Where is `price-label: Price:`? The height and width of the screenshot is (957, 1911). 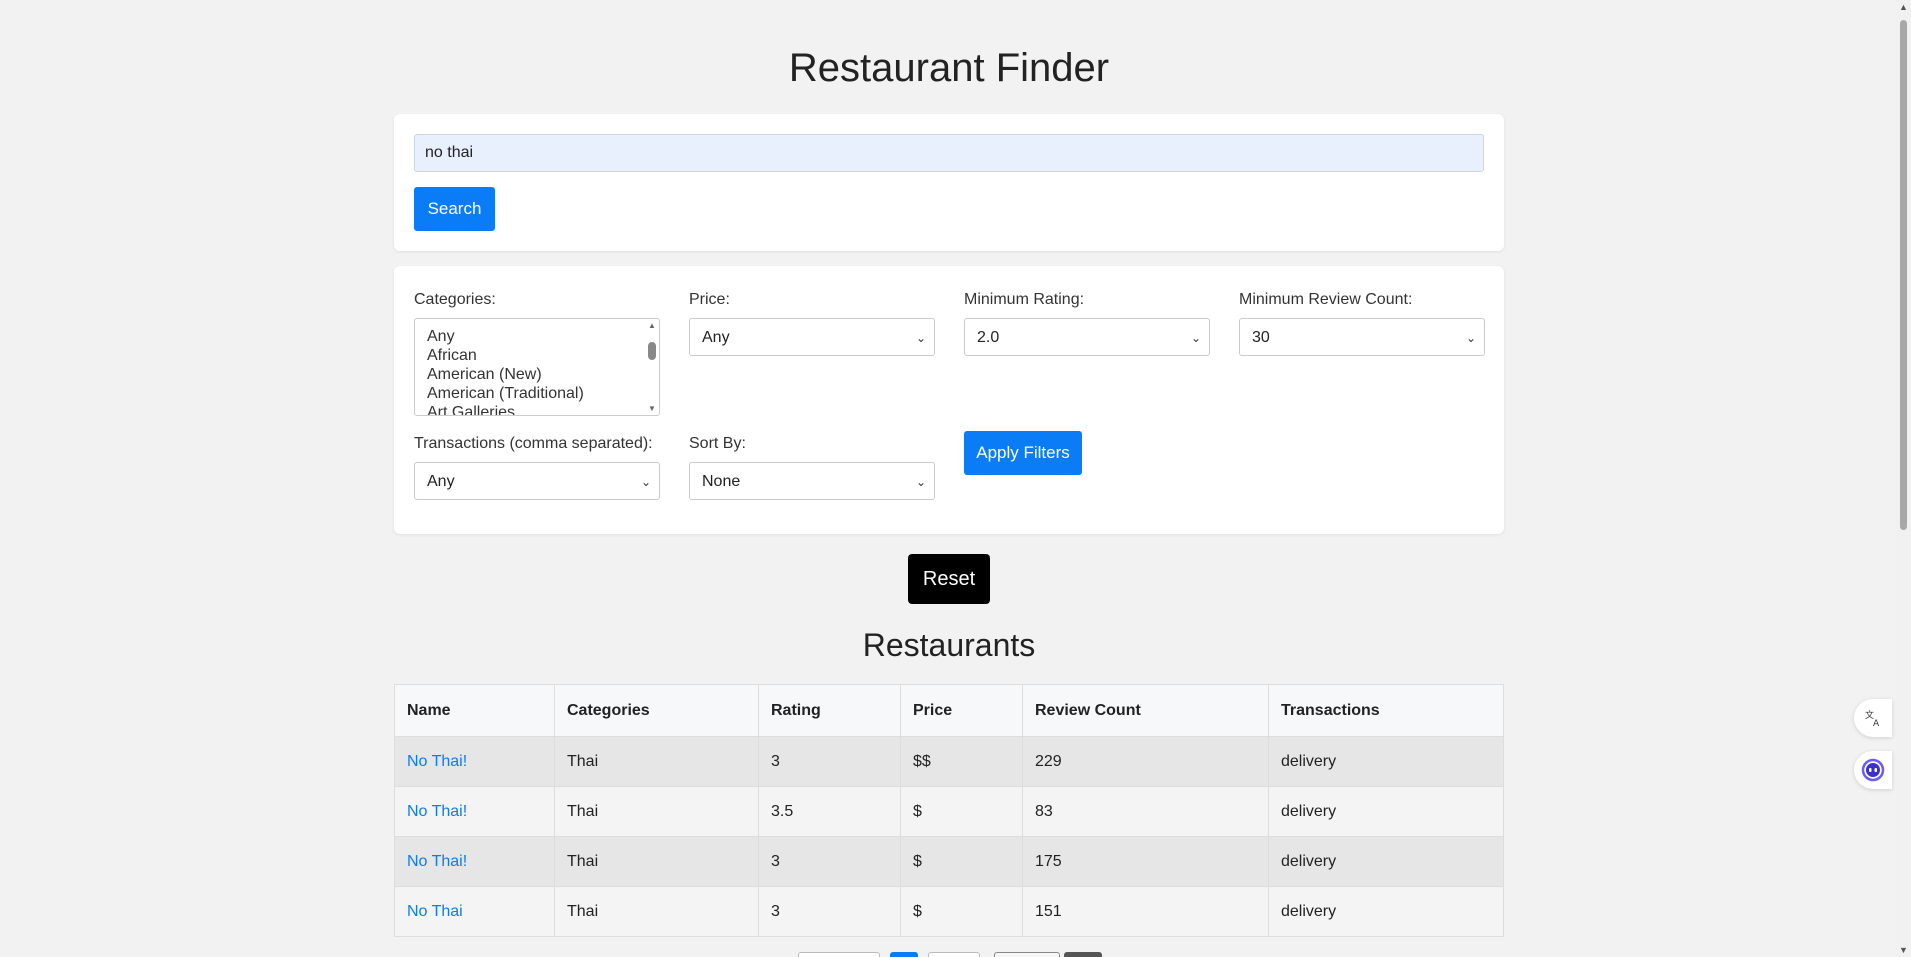
price-label: Price: is located at coordinates (709, 299).